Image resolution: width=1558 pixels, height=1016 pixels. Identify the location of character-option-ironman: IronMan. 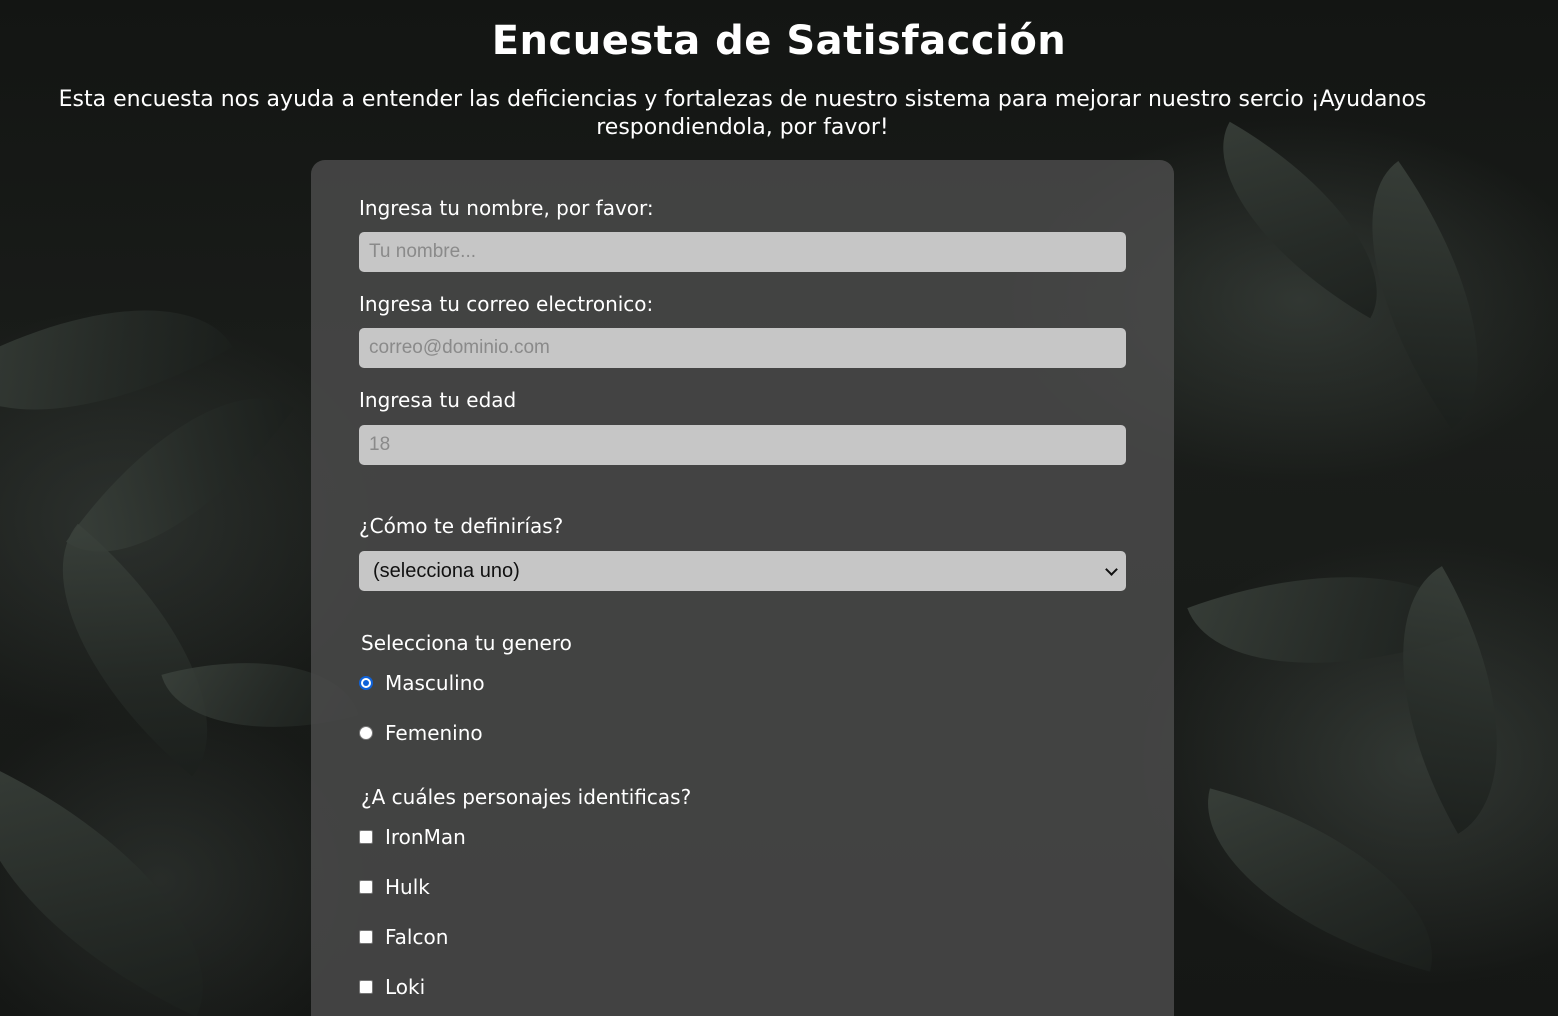
(412, 837).